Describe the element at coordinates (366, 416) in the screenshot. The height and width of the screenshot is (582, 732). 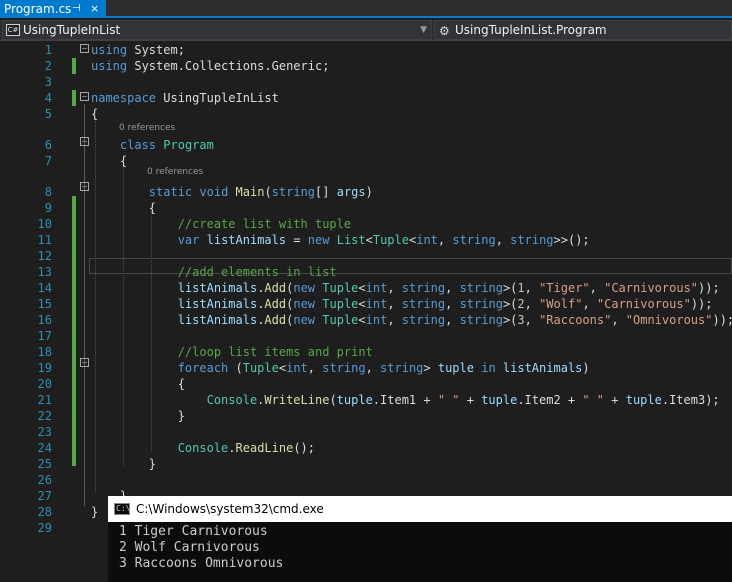
I see `code-line: 22 }` at that location.